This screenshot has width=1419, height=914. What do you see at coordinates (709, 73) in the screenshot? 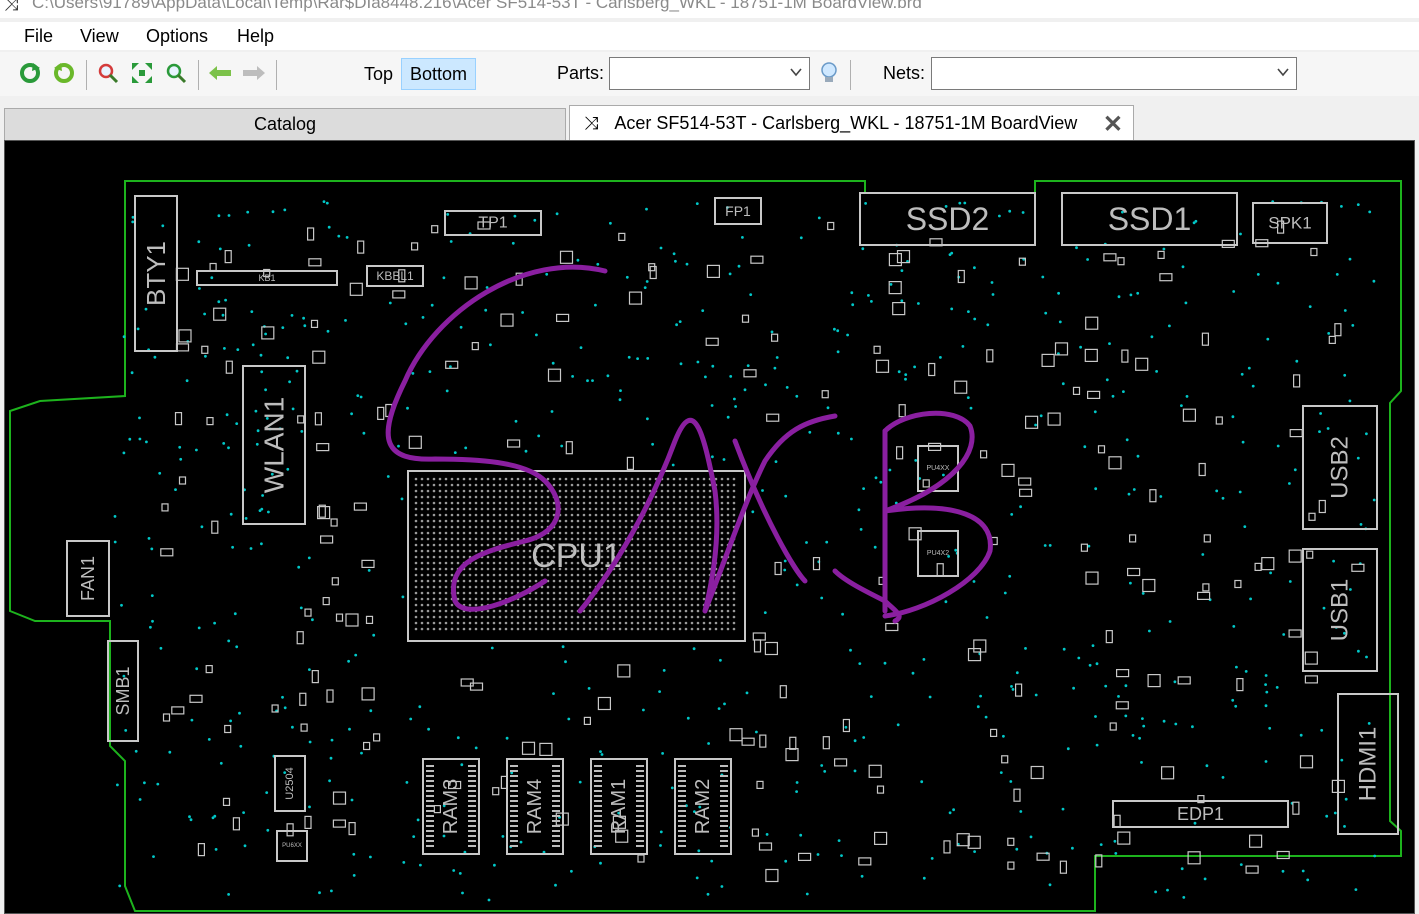
I see `parts-combo` at bounding box center [709, 73].